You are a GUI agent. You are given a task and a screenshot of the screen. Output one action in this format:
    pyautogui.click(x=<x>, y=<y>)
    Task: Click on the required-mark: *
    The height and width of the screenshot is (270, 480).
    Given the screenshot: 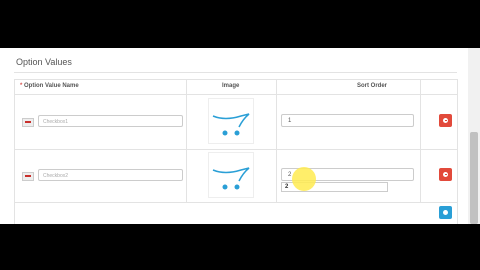 What is the action you would take?
    pyautogui.click(x=21, y=86)
    